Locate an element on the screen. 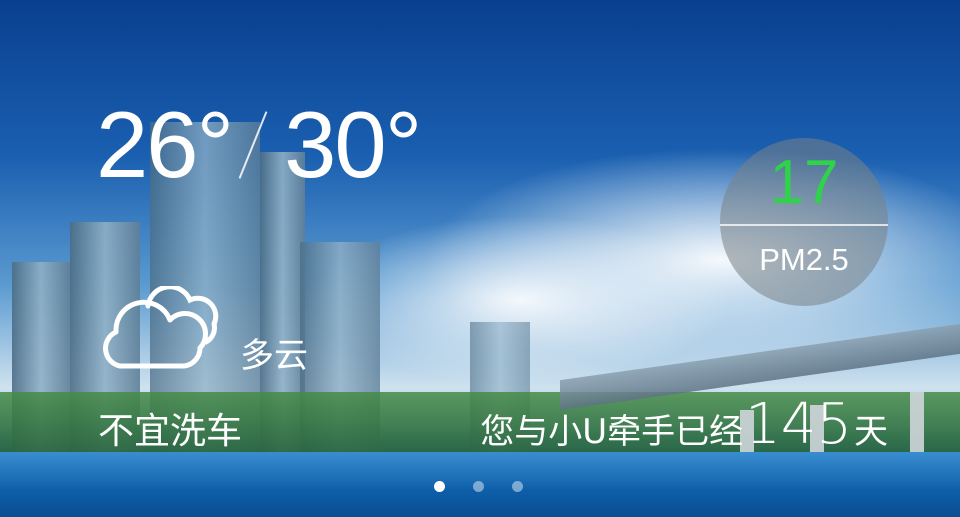  companion-day-count: 145 is located at coordinates (798, 424).